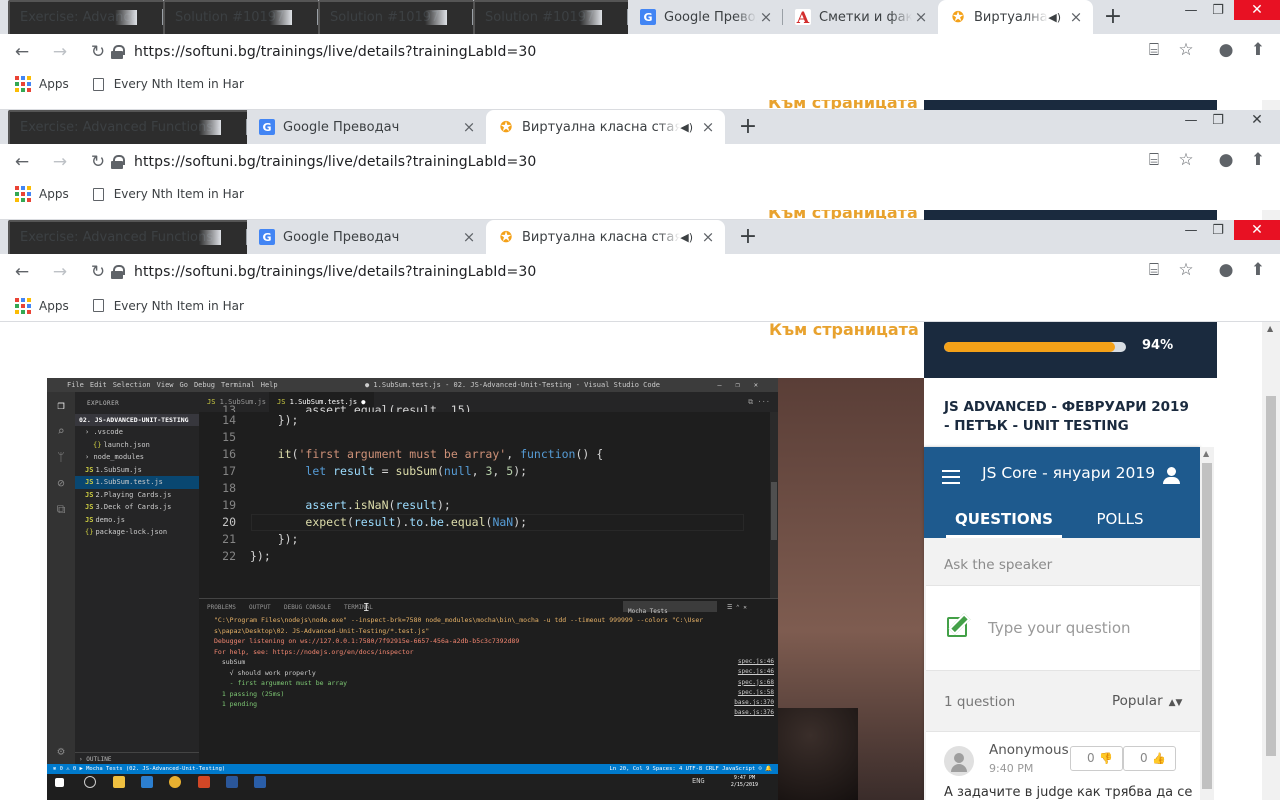  I want to click on tab-solution-3: Solution #10197×, so click(550, 17).